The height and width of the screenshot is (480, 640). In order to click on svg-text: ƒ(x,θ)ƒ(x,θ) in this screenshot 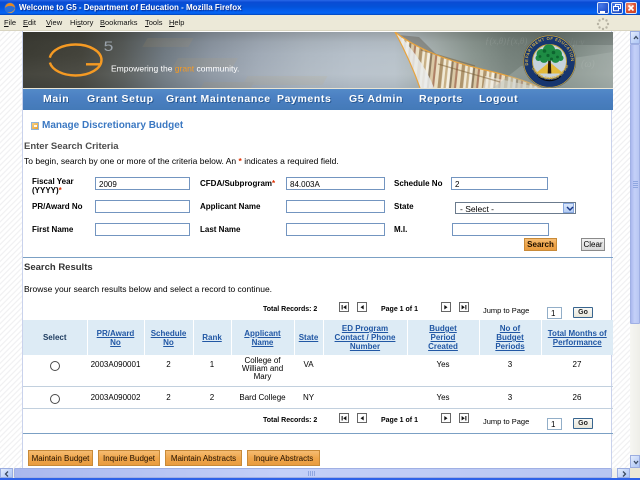, I will do `click(506, 41)`.